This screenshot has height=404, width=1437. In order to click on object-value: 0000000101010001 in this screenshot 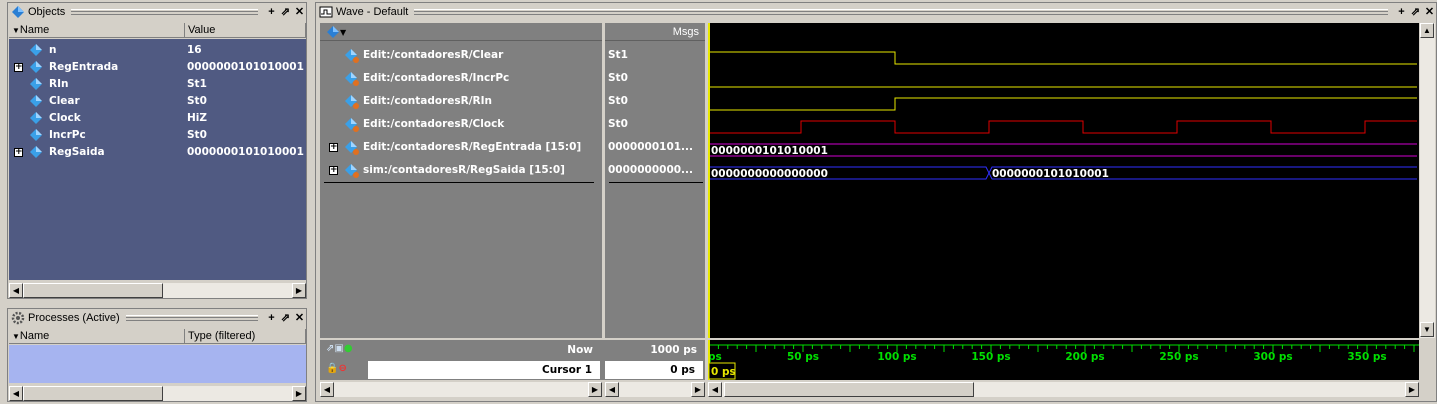, I will do `click(245, 152)`.